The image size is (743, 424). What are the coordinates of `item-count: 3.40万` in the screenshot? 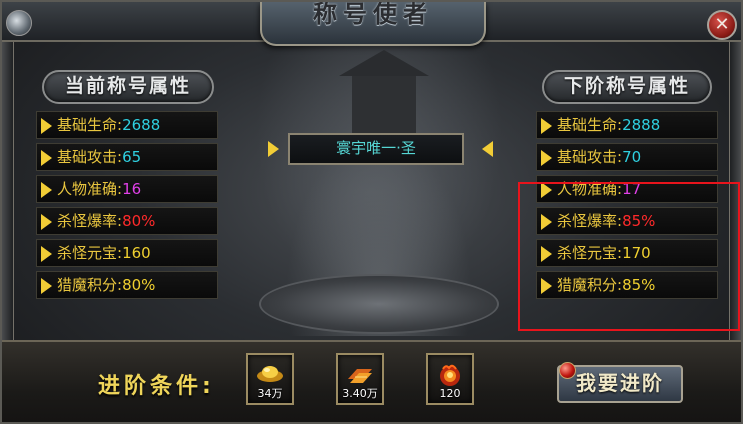 It's located at (360, 393).